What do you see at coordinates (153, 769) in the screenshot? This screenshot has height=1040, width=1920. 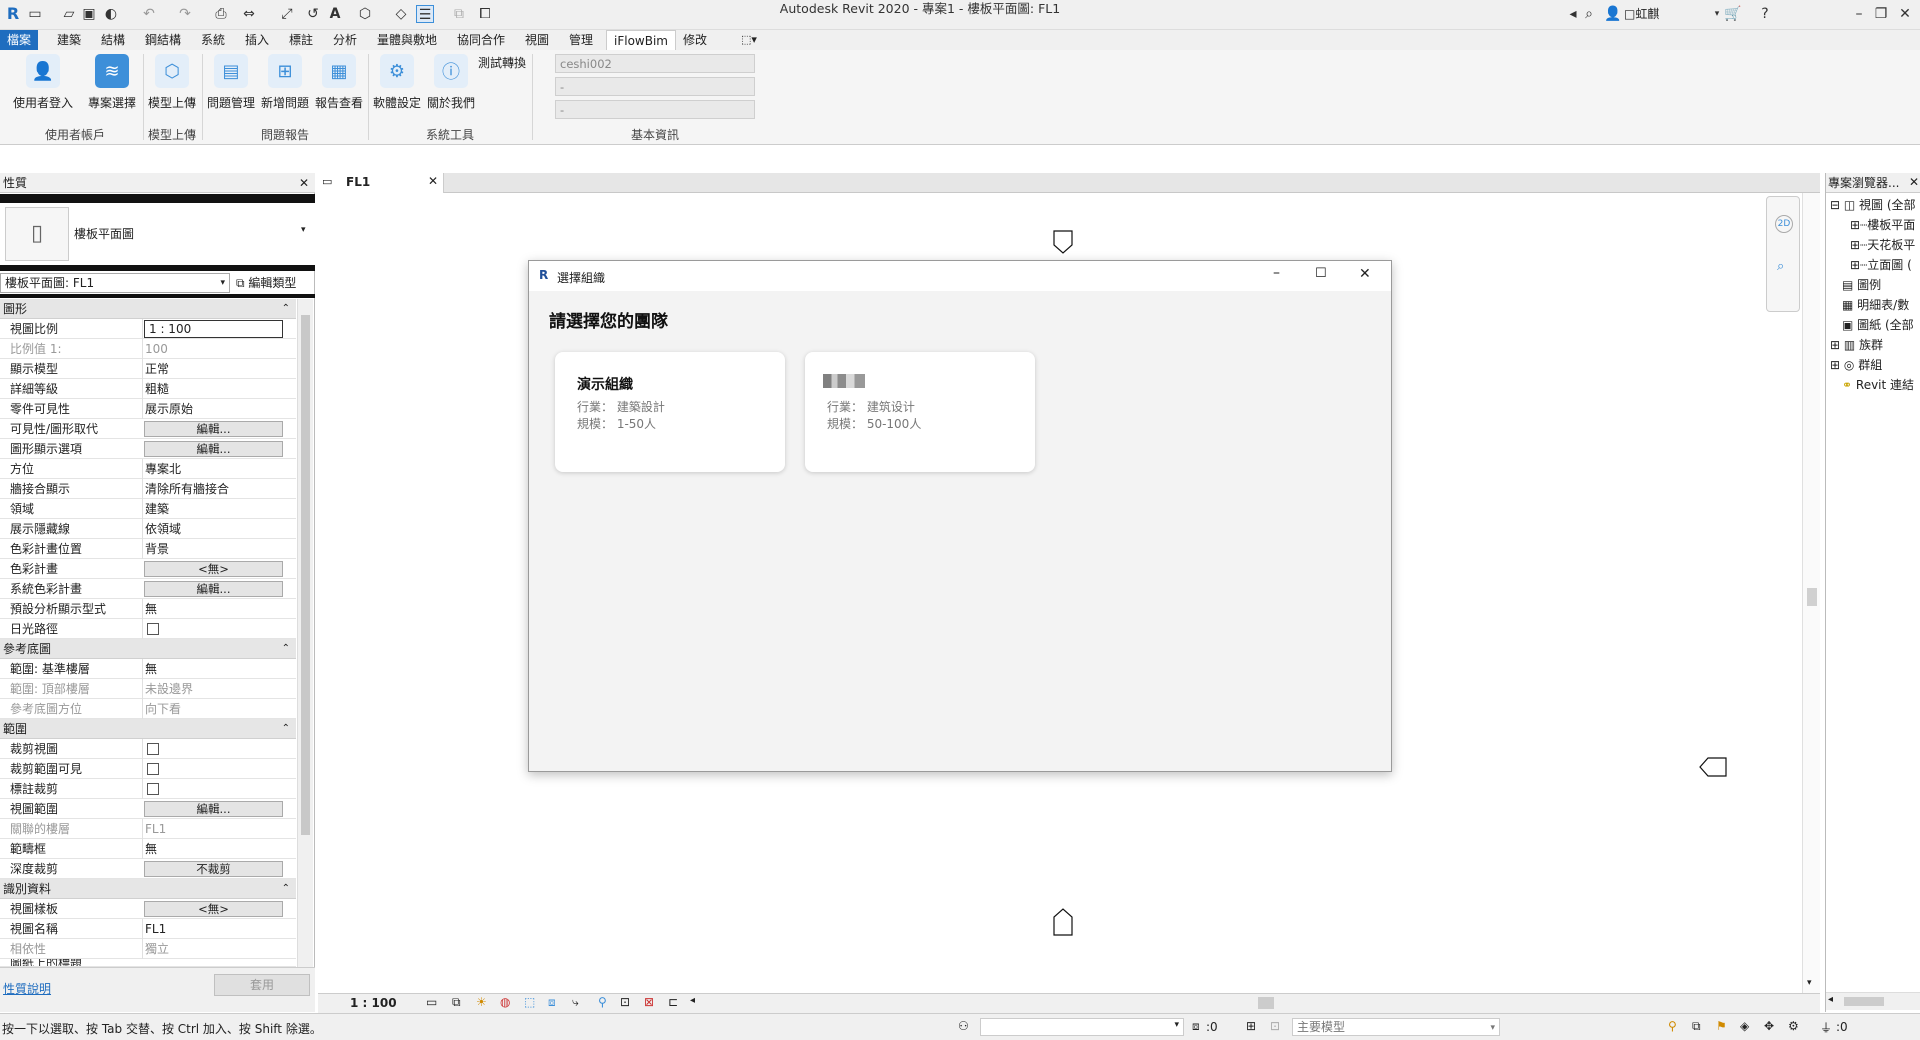 I see `crop-visible-checkbox` at bounding box center [153, 769].